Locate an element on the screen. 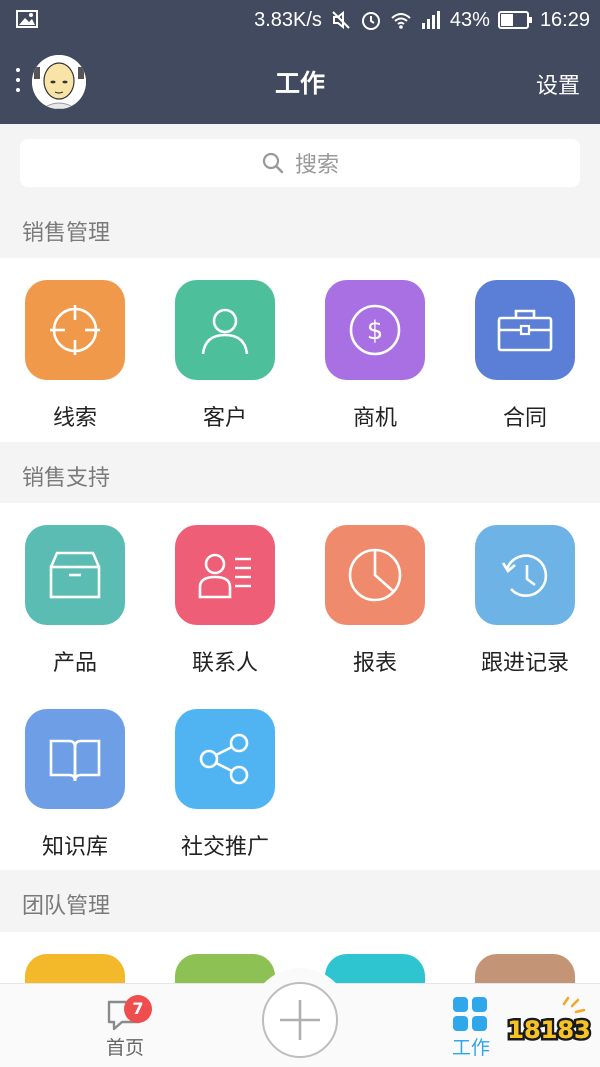 The height and width of the screenshot is (1067, 600). tile-label: 社交推广 is located at coordinates (224, 847).